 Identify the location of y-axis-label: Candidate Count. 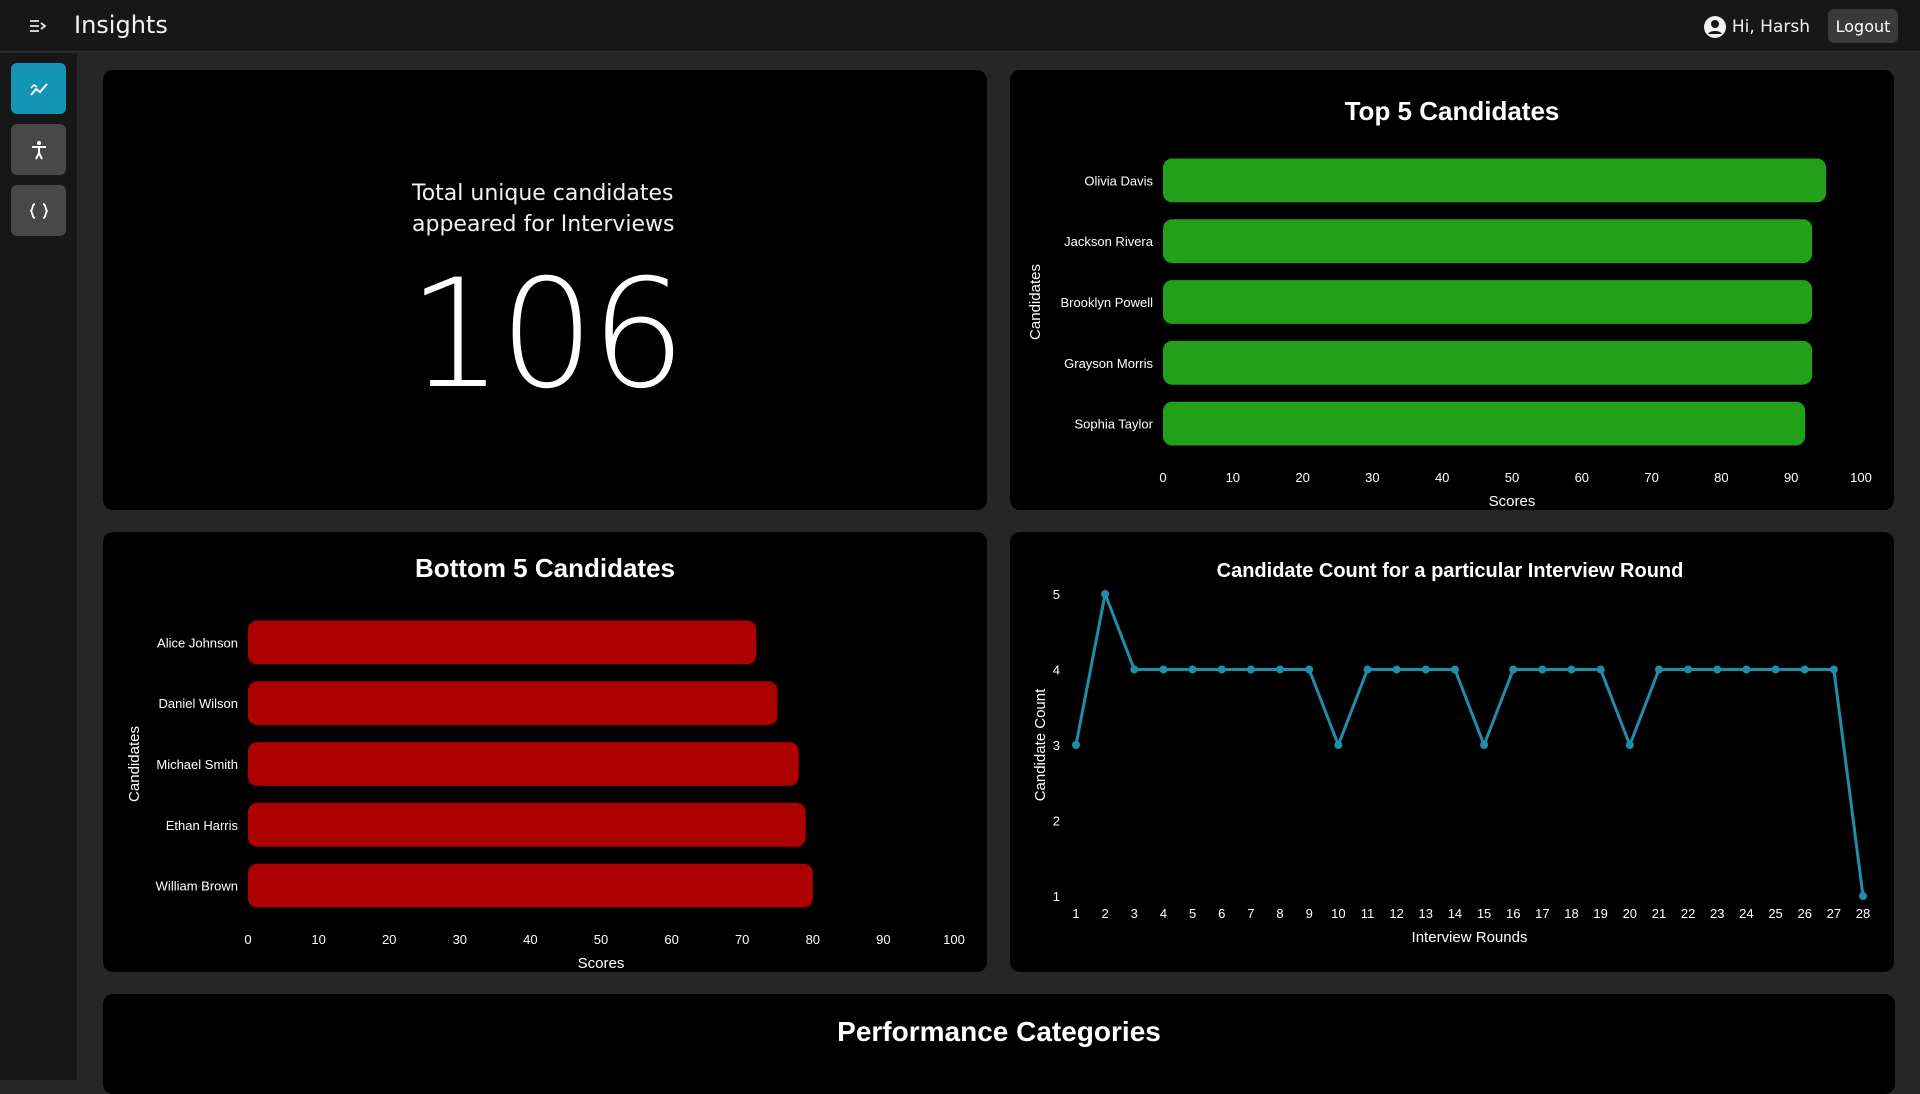
(1040, 744).